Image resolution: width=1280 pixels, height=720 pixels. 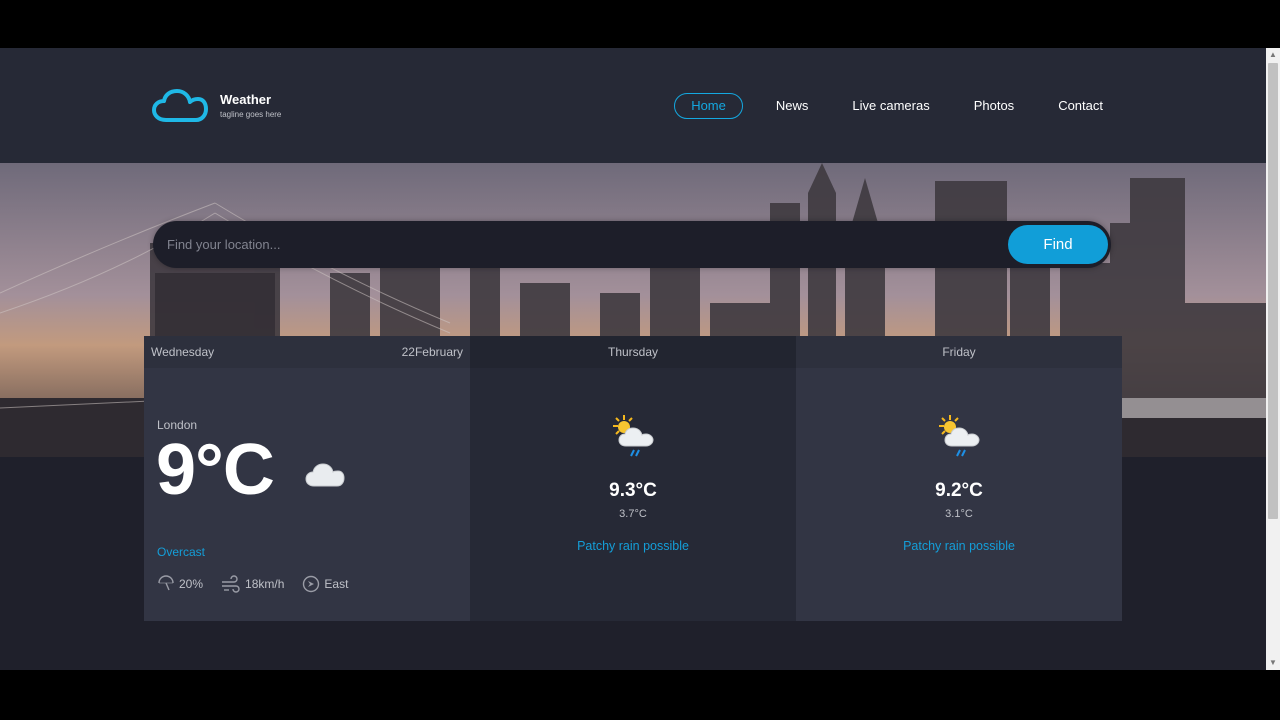 What do you see at coordinates (633, 490) in the screenshot?
I see `forecast-high-temp: 9.3°C` at bounding box center [633, 490].